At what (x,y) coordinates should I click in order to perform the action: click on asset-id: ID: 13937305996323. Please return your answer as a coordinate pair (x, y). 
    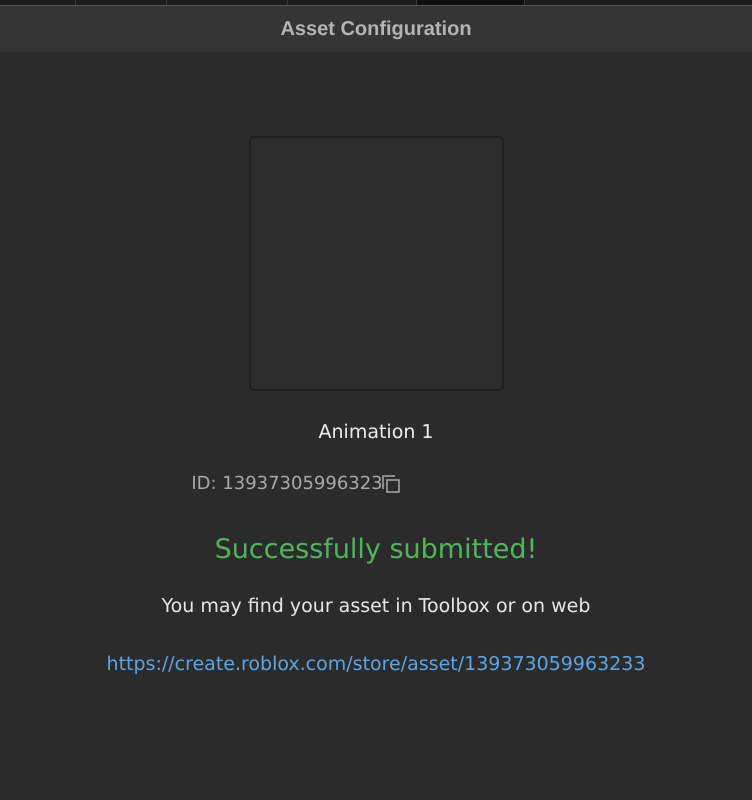
    Looking at the image, I should click on (287, 483).